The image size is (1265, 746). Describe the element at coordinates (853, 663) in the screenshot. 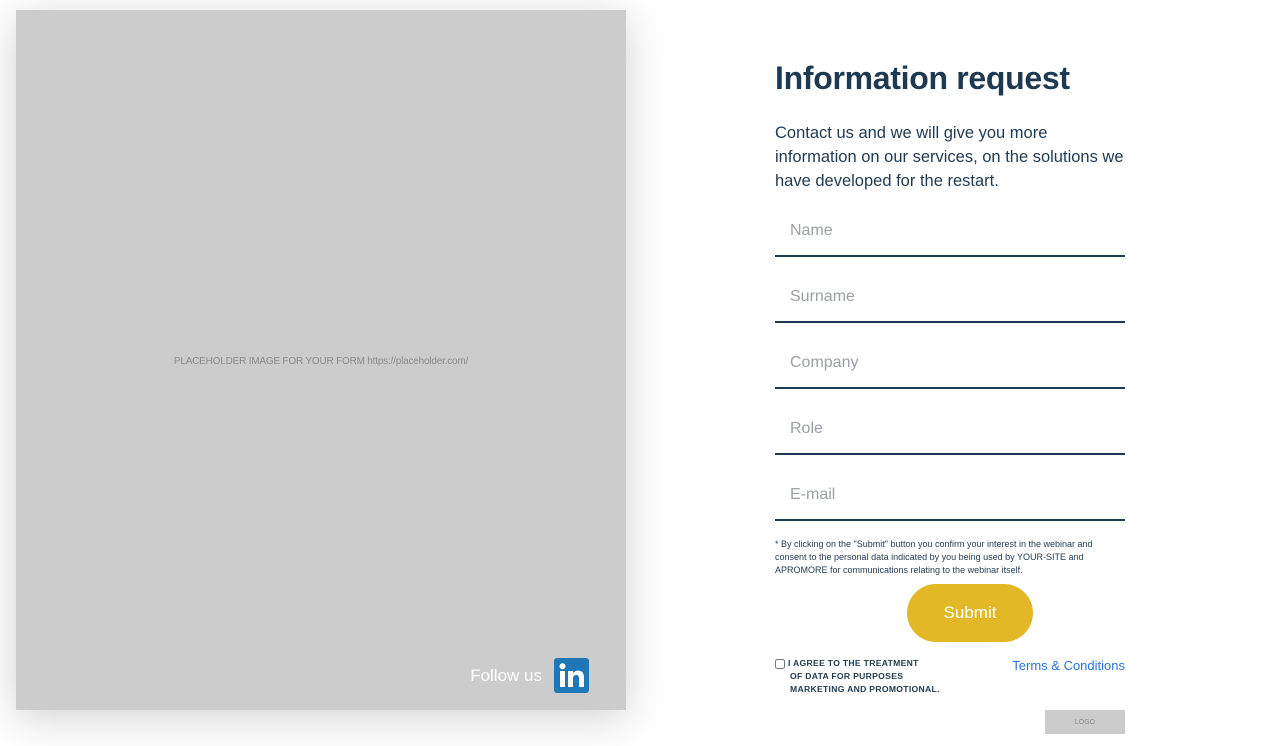

I see `agree-label-line-1: I AGREE TO THE TREATMENT` at that location.